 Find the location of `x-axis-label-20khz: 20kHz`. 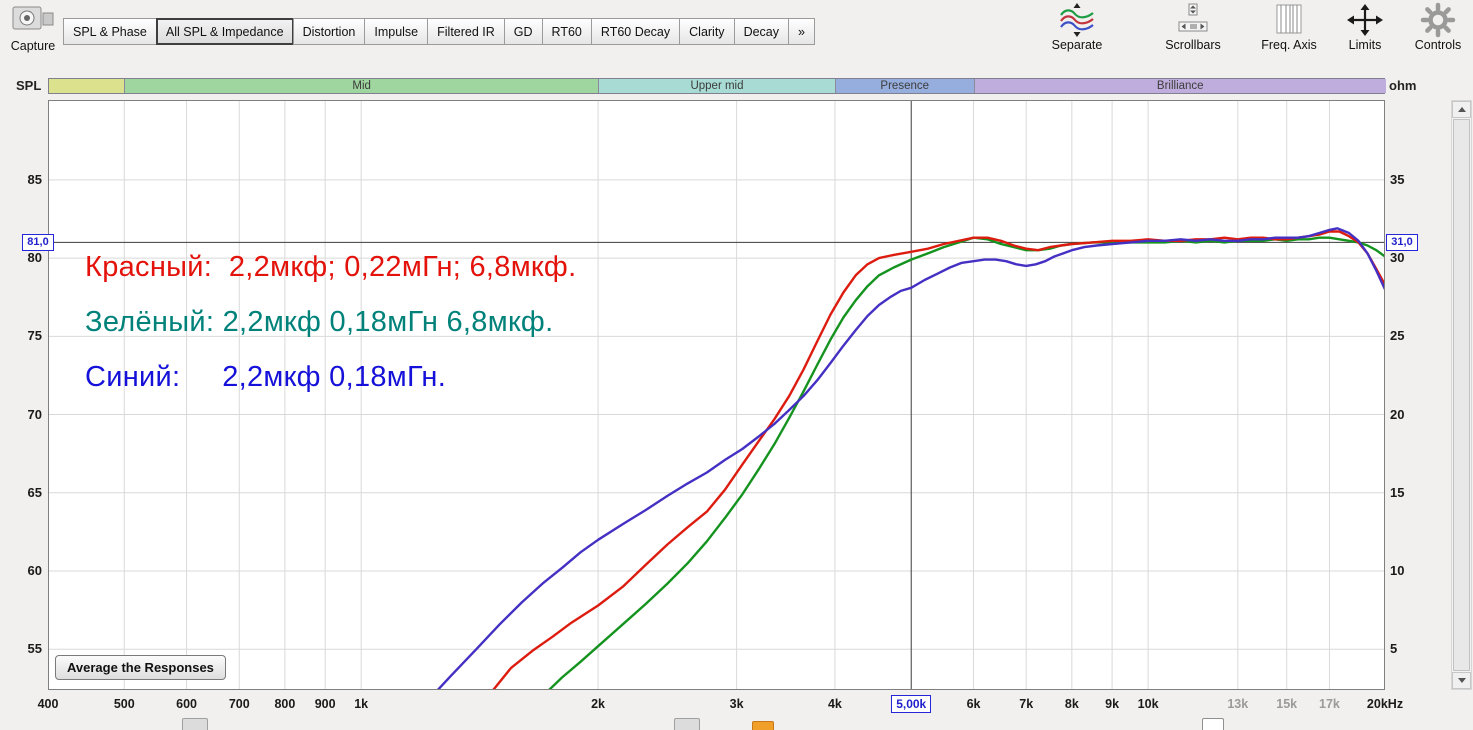

x-axis-label-20khz: 20kHz is located at coordinates (1385, 704).